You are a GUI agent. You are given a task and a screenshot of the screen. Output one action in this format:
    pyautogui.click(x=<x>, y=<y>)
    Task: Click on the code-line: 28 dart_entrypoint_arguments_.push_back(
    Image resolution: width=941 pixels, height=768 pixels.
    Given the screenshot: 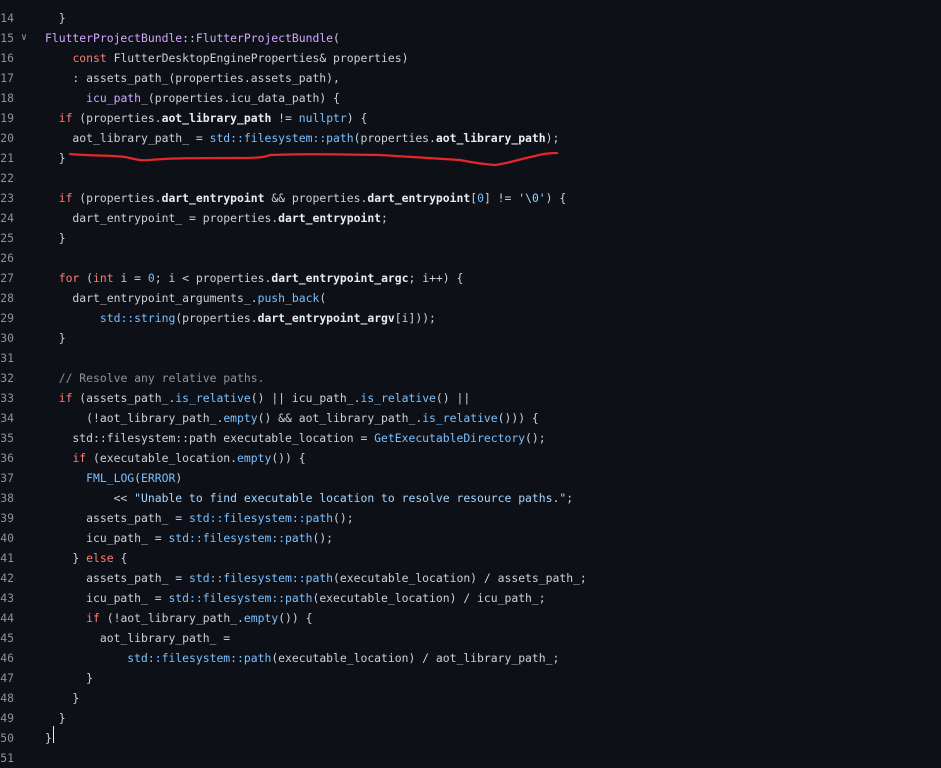 What is the action you would take?
    pyautogui.click(x=470, y=298)
    